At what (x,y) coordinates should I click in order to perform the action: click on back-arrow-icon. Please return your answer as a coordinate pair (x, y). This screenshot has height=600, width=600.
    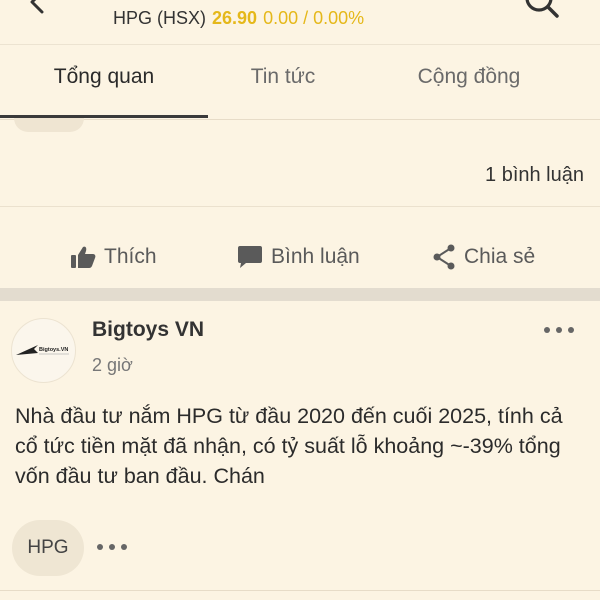
    Looking at the image, I should click on (43, 7).